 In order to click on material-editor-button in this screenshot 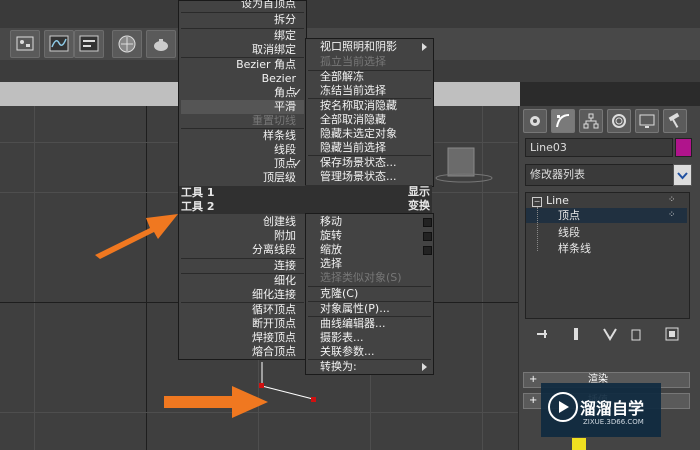, I will do `click(127, 44)`.